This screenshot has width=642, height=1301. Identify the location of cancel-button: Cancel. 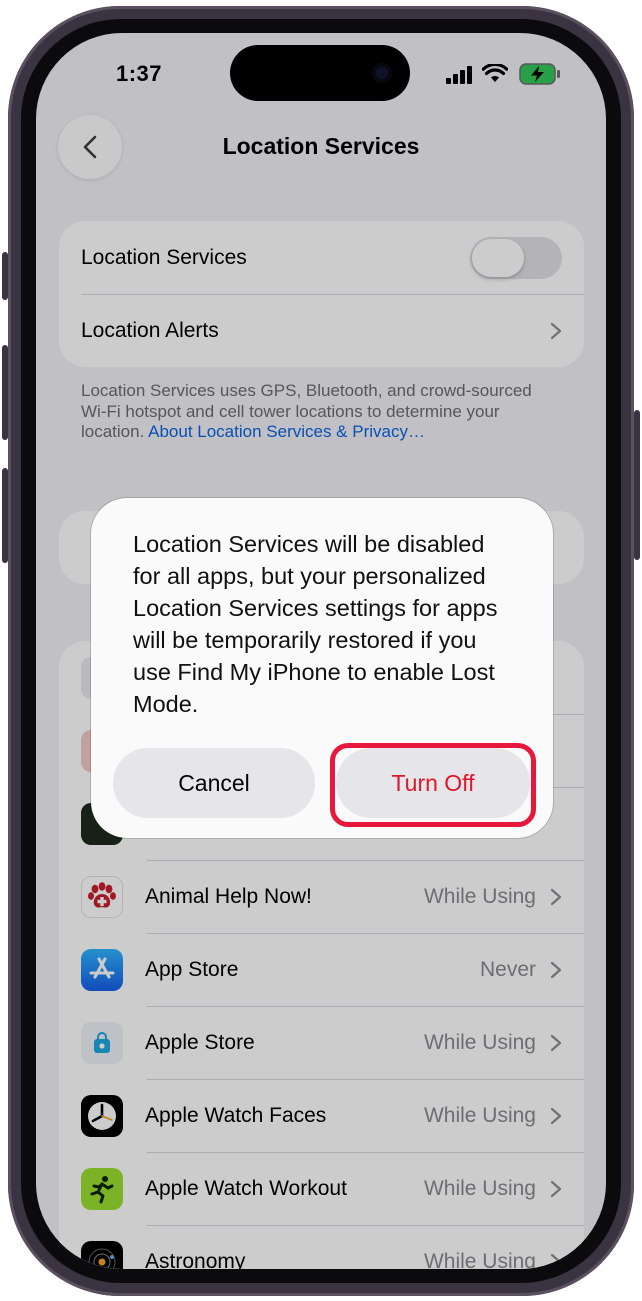
(214, 783).